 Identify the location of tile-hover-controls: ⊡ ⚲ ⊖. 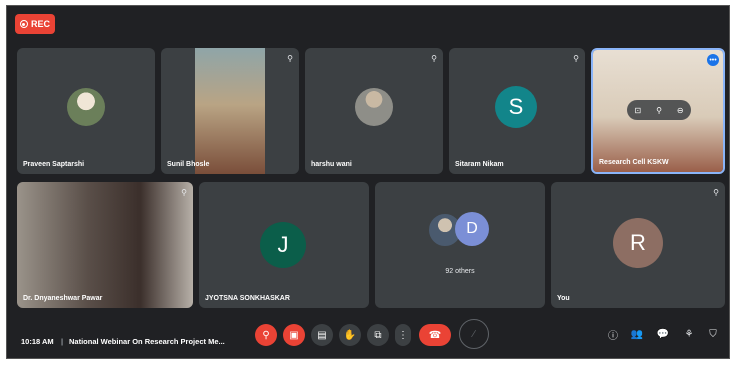
(659, 110).